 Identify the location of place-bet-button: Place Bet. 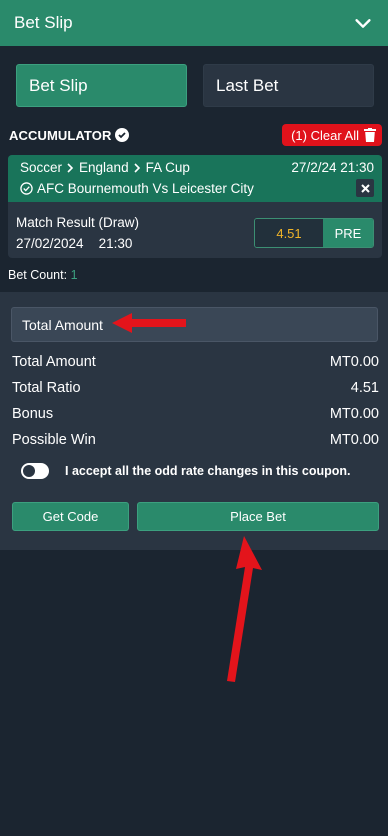
(258, 516).